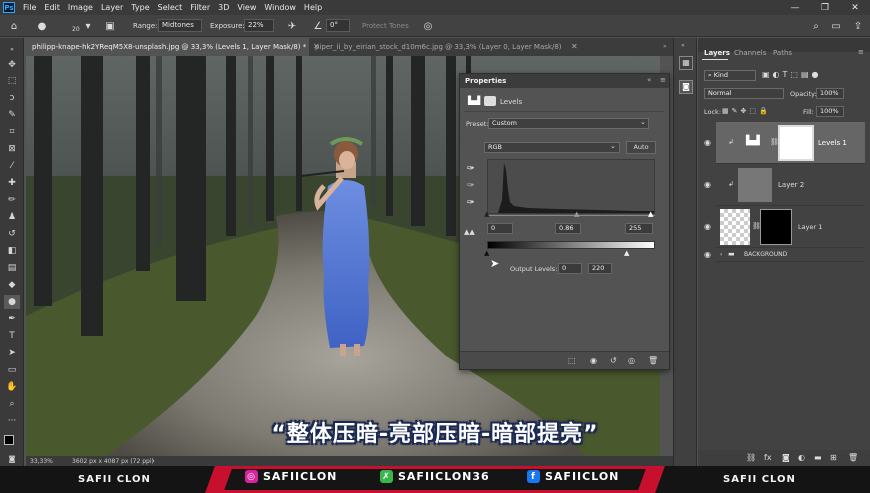  I want to click on lock-options-icons: ▦✎✥⬚🔒, so click(746, 111).